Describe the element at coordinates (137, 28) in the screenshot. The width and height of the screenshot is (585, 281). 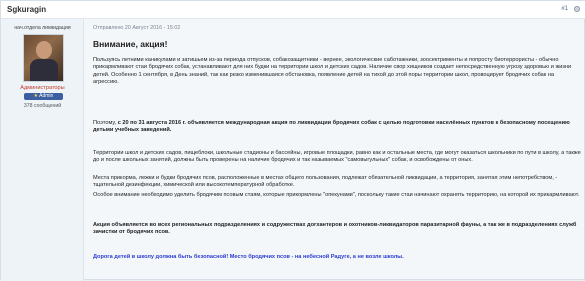
I see `post-date: Отправлено 20 Август 2016 - 15:02` at that location.